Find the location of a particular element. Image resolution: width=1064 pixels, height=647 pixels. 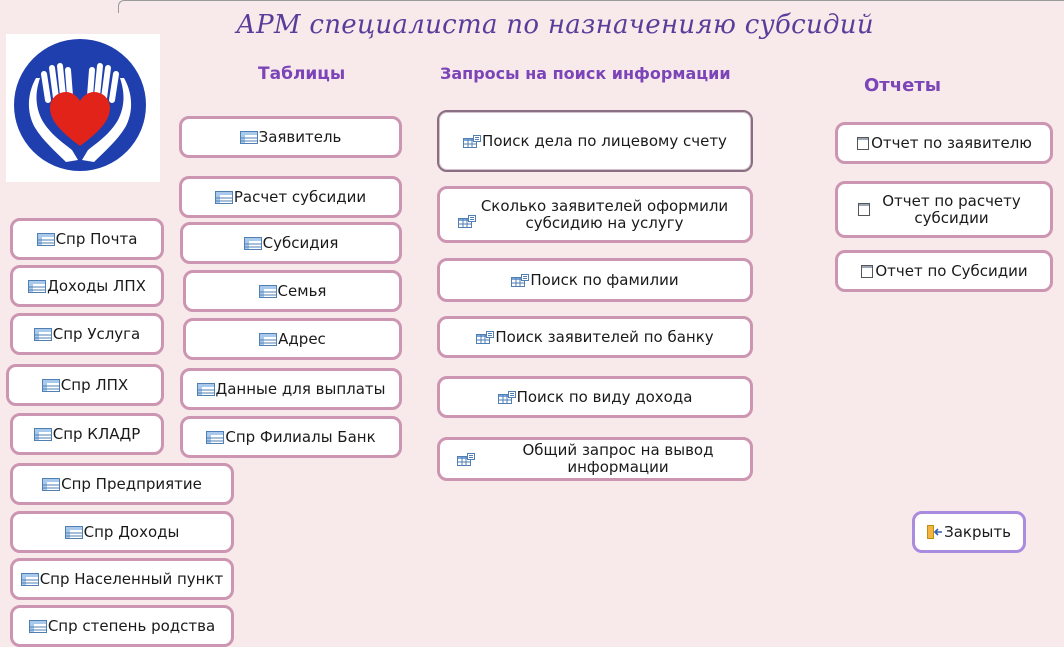

button-label: Субсидия is located at coordinates (300, 242).